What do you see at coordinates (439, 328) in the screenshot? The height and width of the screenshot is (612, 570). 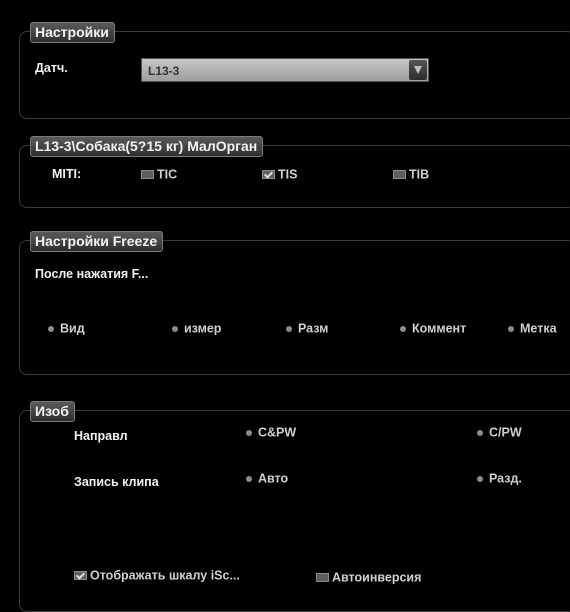 I see `freeze-option-label: Коммент` at bounding box center [439, 328].